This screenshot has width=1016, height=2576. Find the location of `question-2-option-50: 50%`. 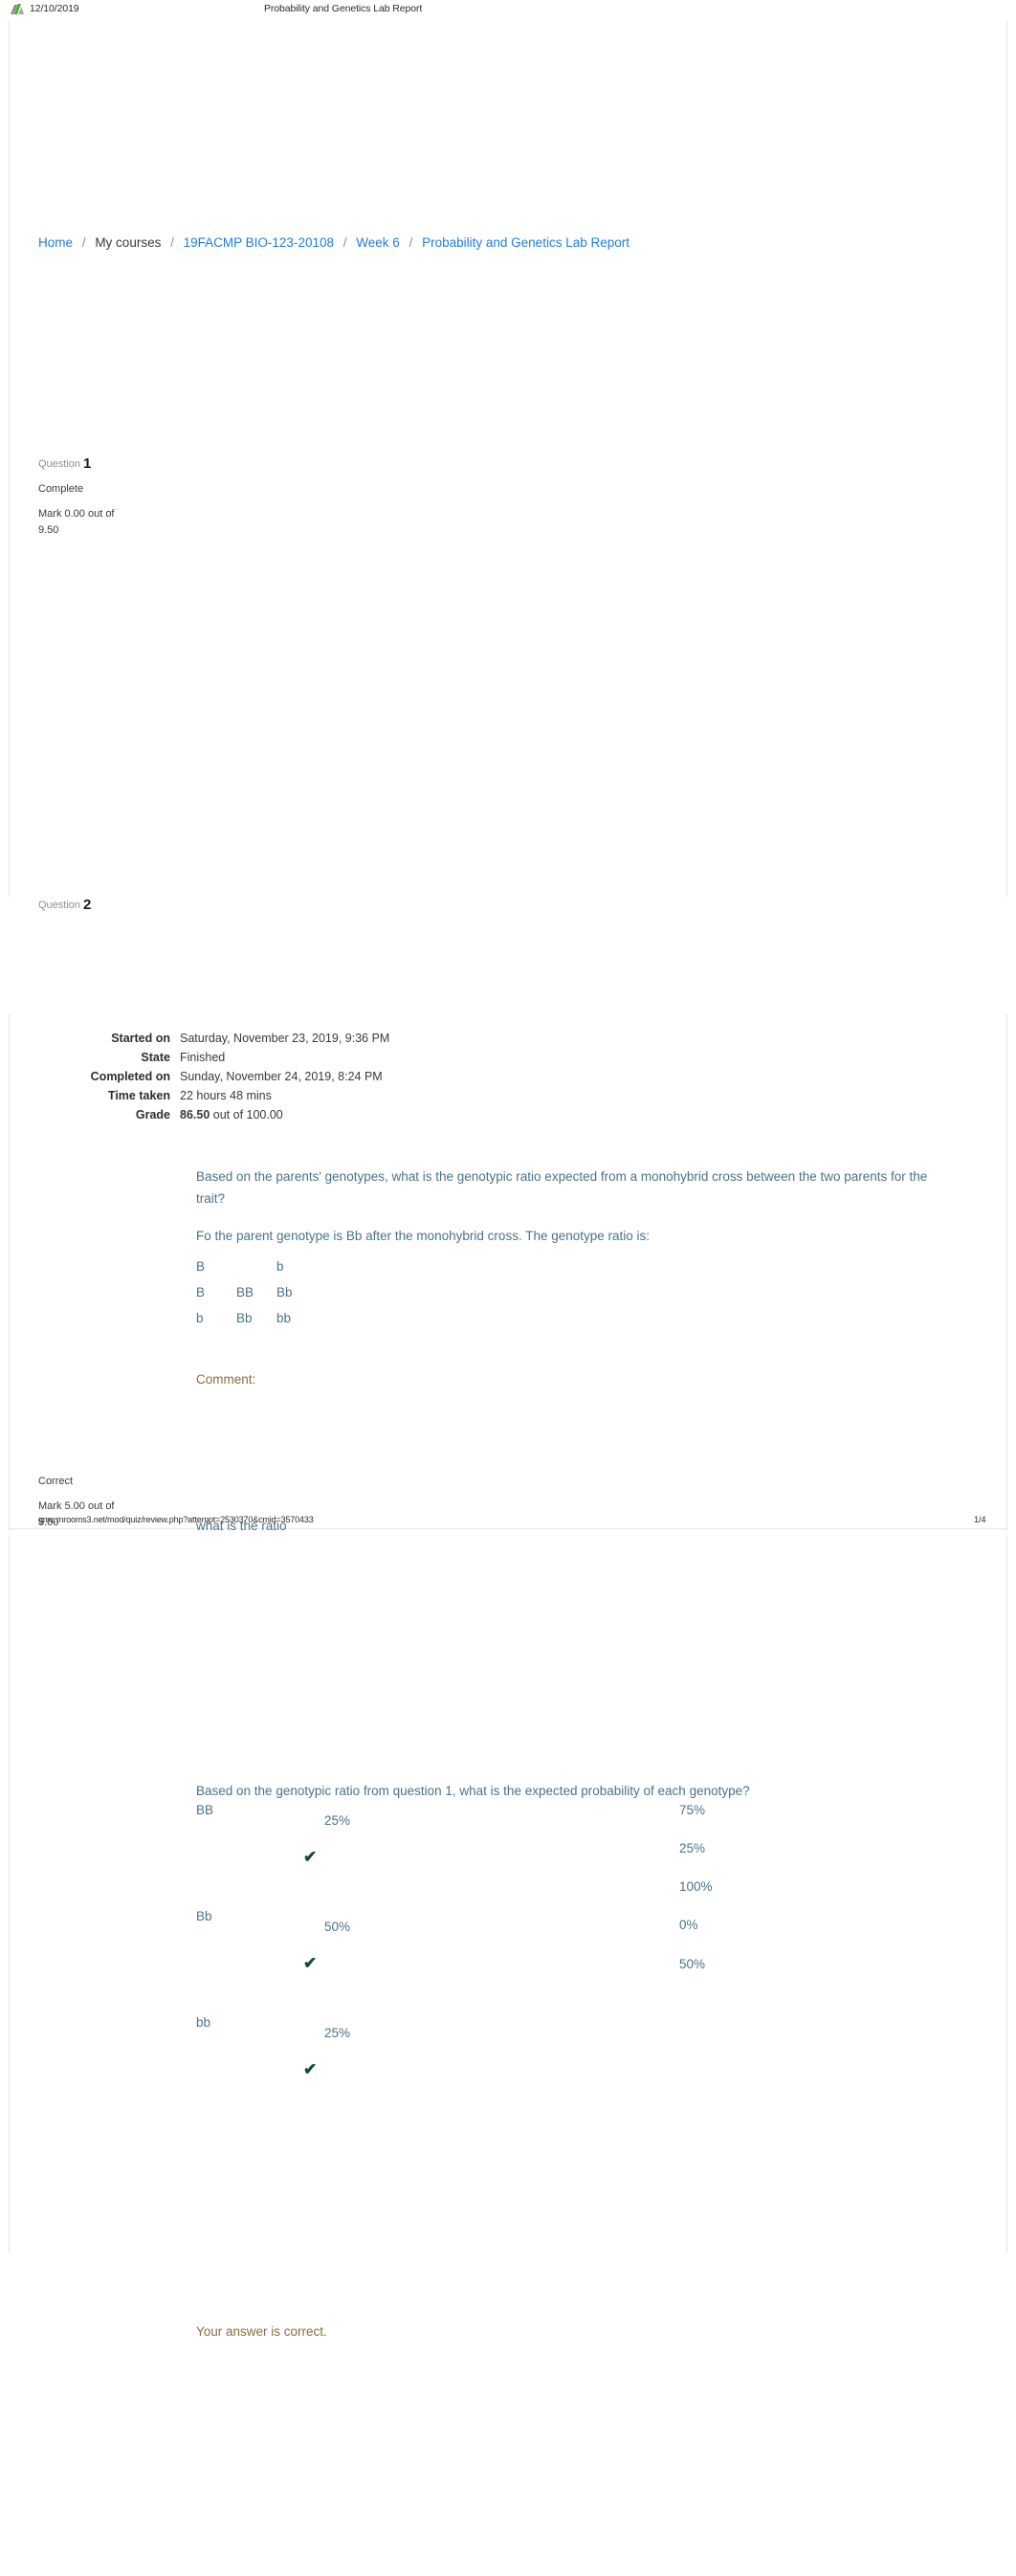

question-2-option-50: 50% is located at coordinates (692, 1964).